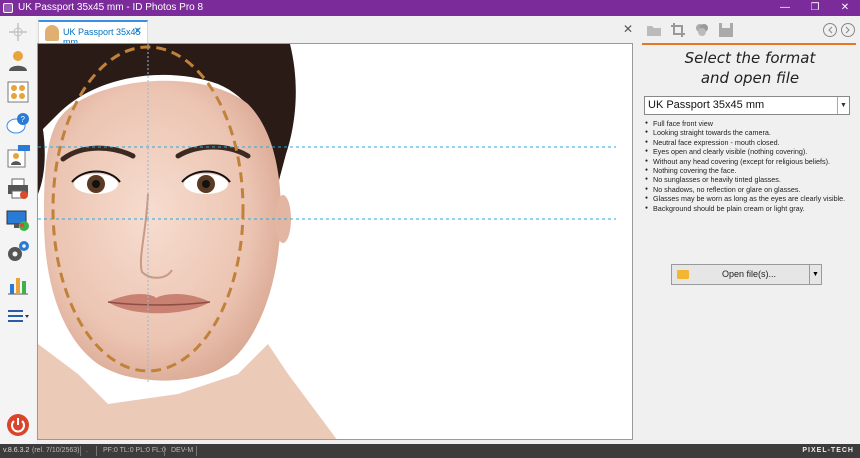 This screenshot has width=860, height=458. I want to click on requirement-item: Neutral face expression - mouth closed., so click(751, 143).